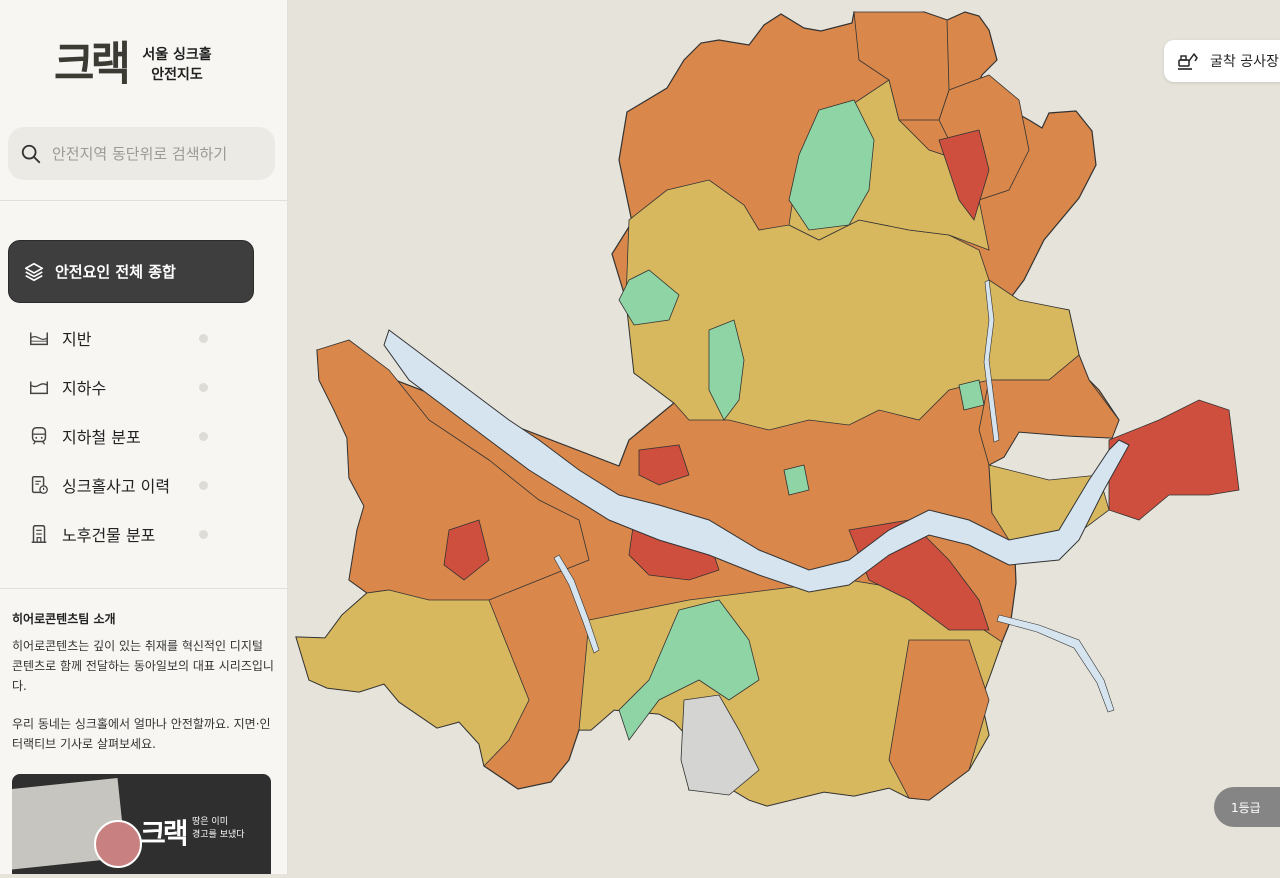 This screenshot has height=878, width=1280. What do you see at coordinates (210, 822) in the screenshot?
I see `promo-line1: 땅은 이미` at bounding box center [210, 822].